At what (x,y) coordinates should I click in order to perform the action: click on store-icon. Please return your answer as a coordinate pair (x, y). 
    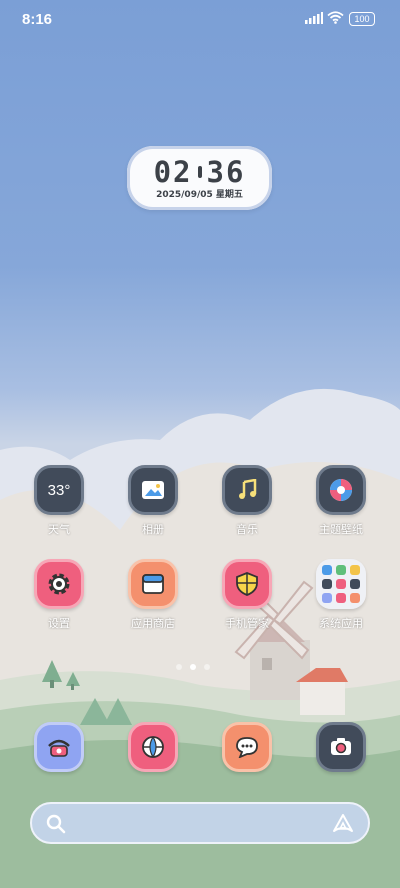
    Looking at the image, I should click on (153, 584).